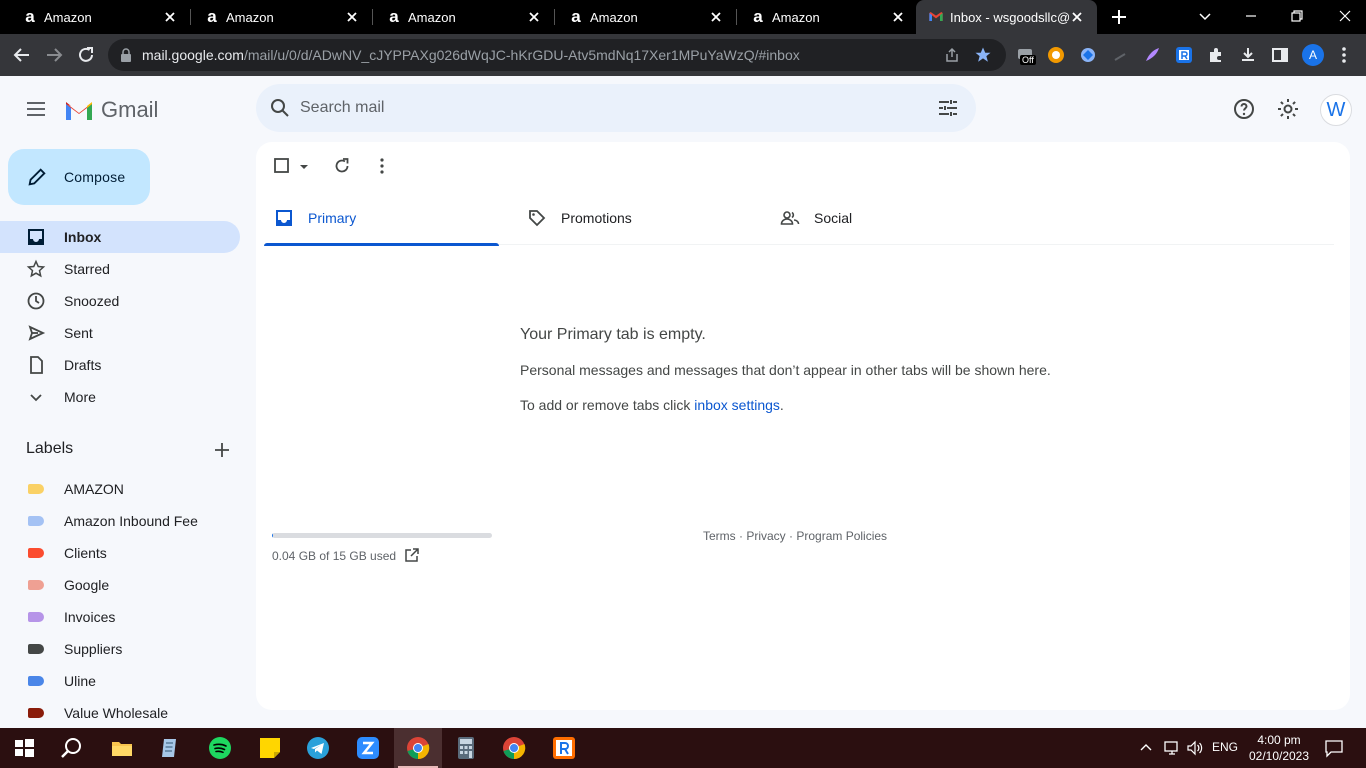 This screenshot has width=1366, height=768. I want to click on open-in-new-icon, so click(412, 555).